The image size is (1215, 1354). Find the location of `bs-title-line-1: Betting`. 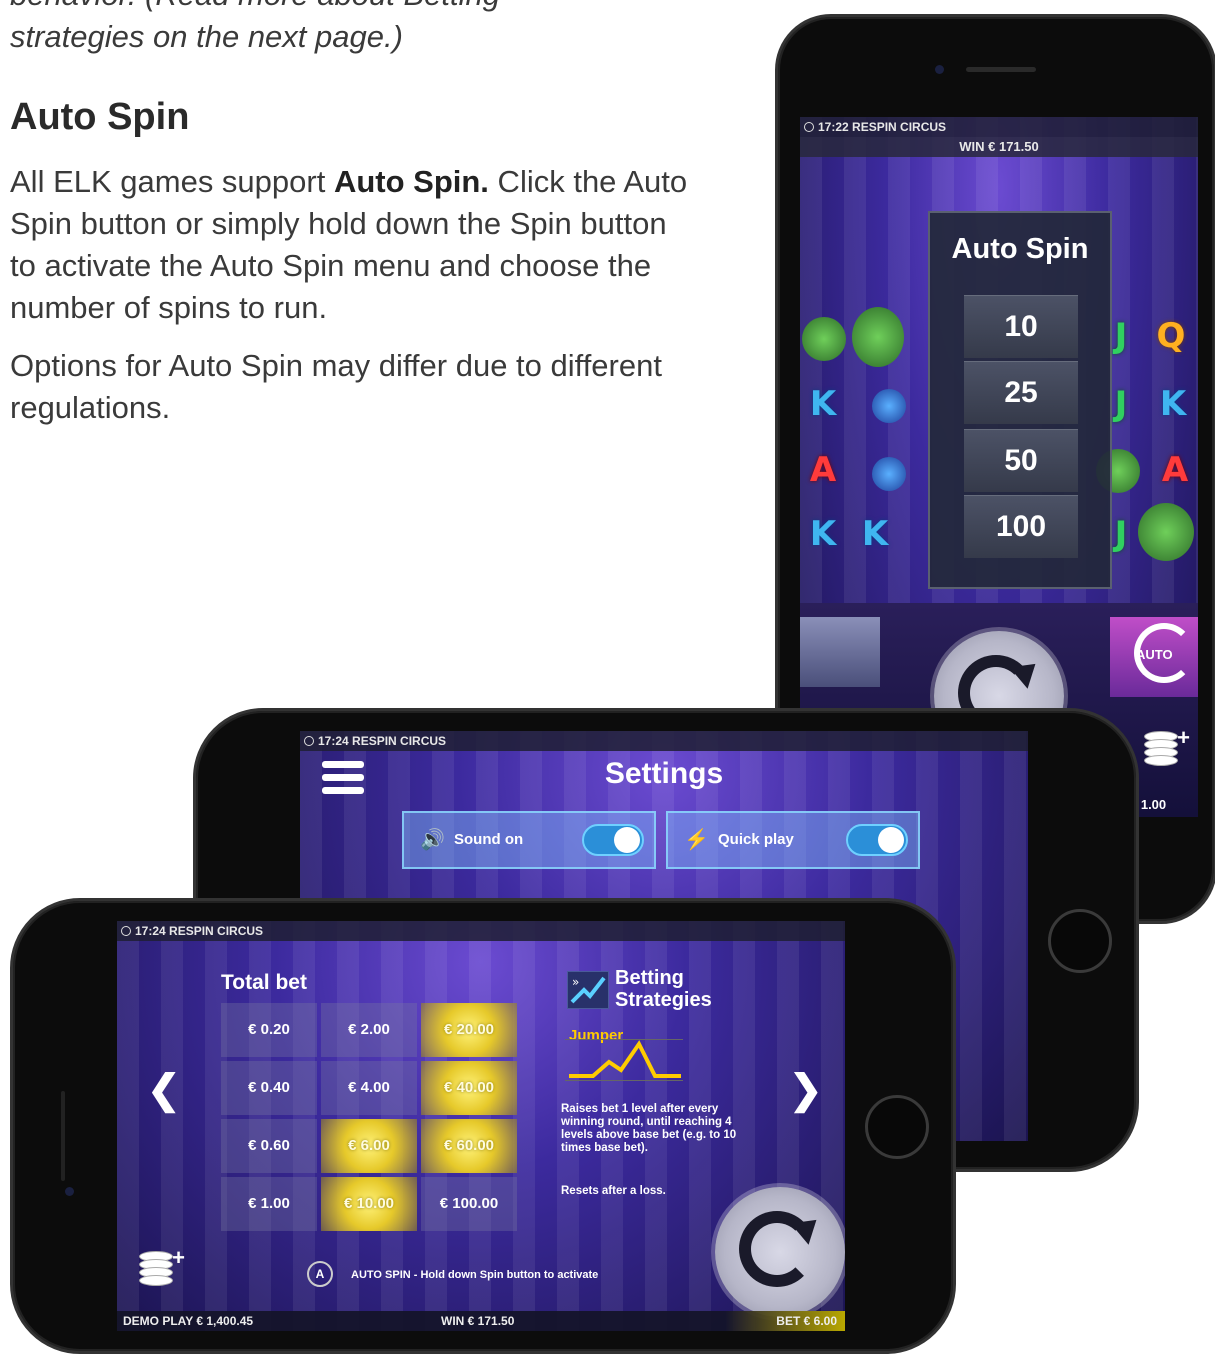

bs-title-line-1: Betting is located at coordinates (649, 978).